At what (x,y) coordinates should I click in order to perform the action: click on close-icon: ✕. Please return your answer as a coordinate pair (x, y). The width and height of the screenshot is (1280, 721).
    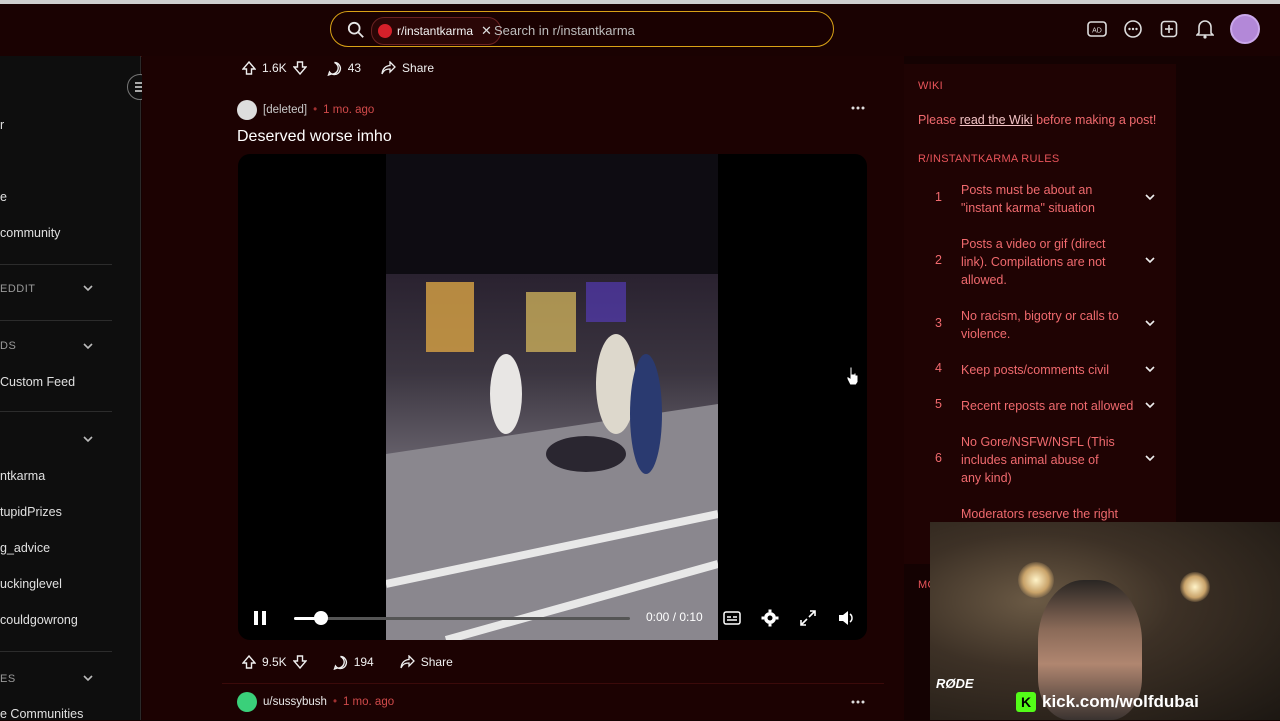
    Looking at the image, I should click on (486, 31).